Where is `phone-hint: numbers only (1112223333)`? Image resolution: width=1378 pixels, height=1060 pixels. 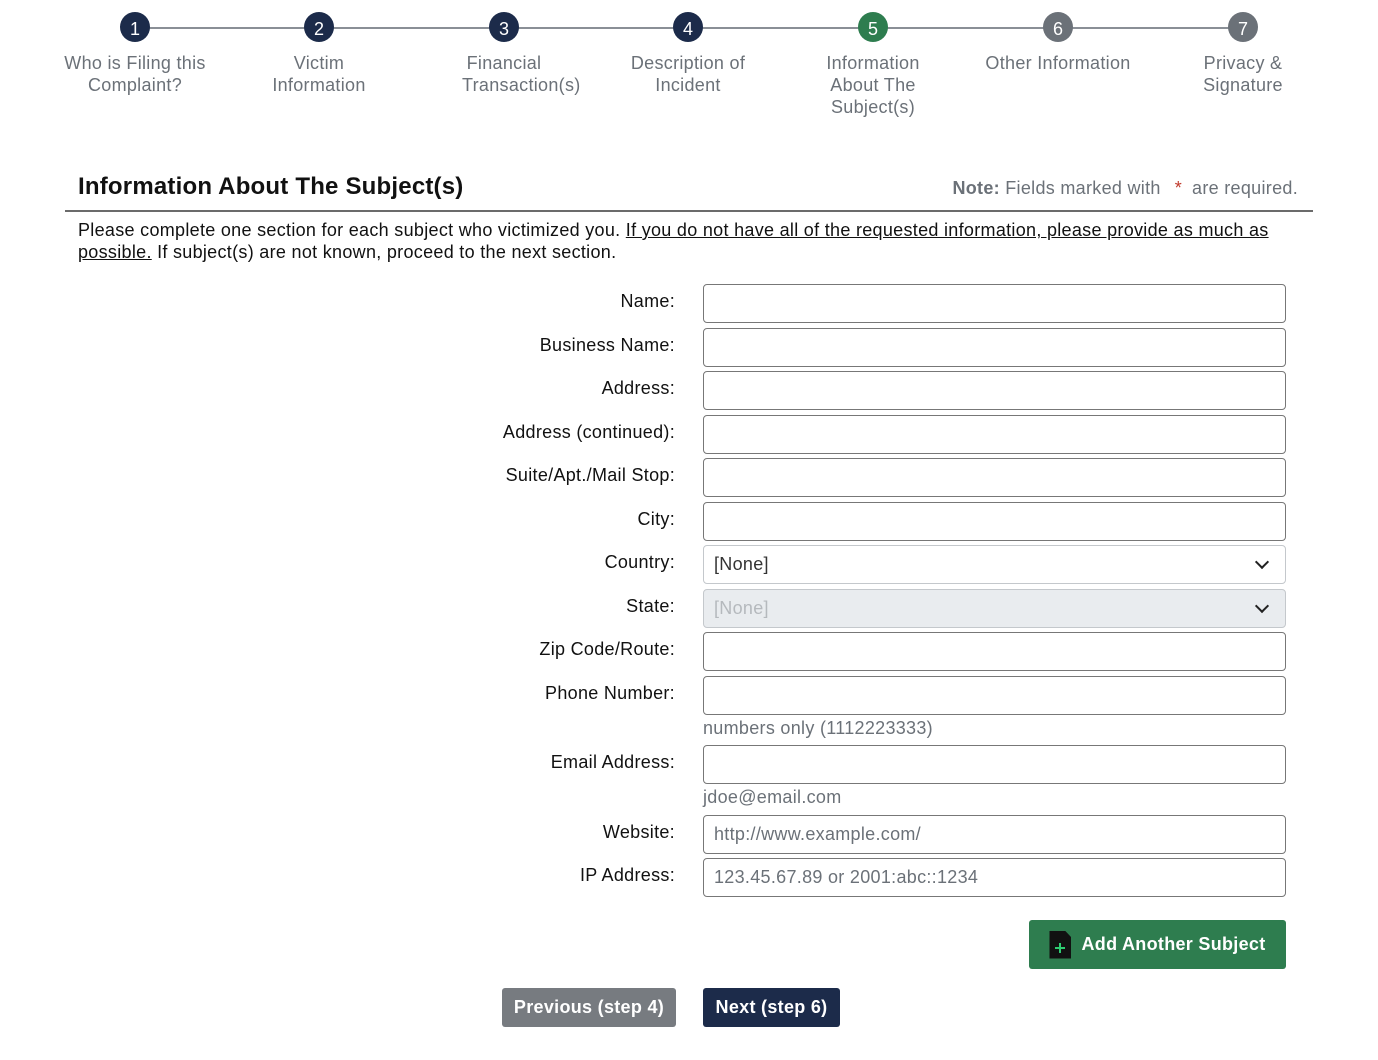 phone-hint: numbers only (1112223333) is located at coordinates (818, 728).